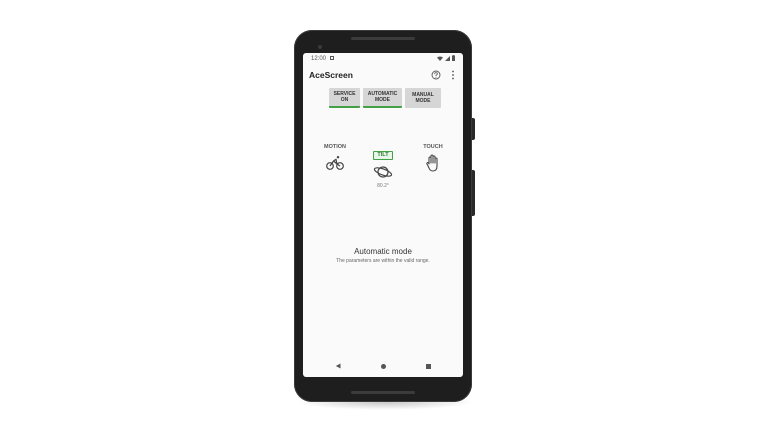 This screenshot has width=768, height=432. I want to click on status-time: 12:00, so click(319, 59).